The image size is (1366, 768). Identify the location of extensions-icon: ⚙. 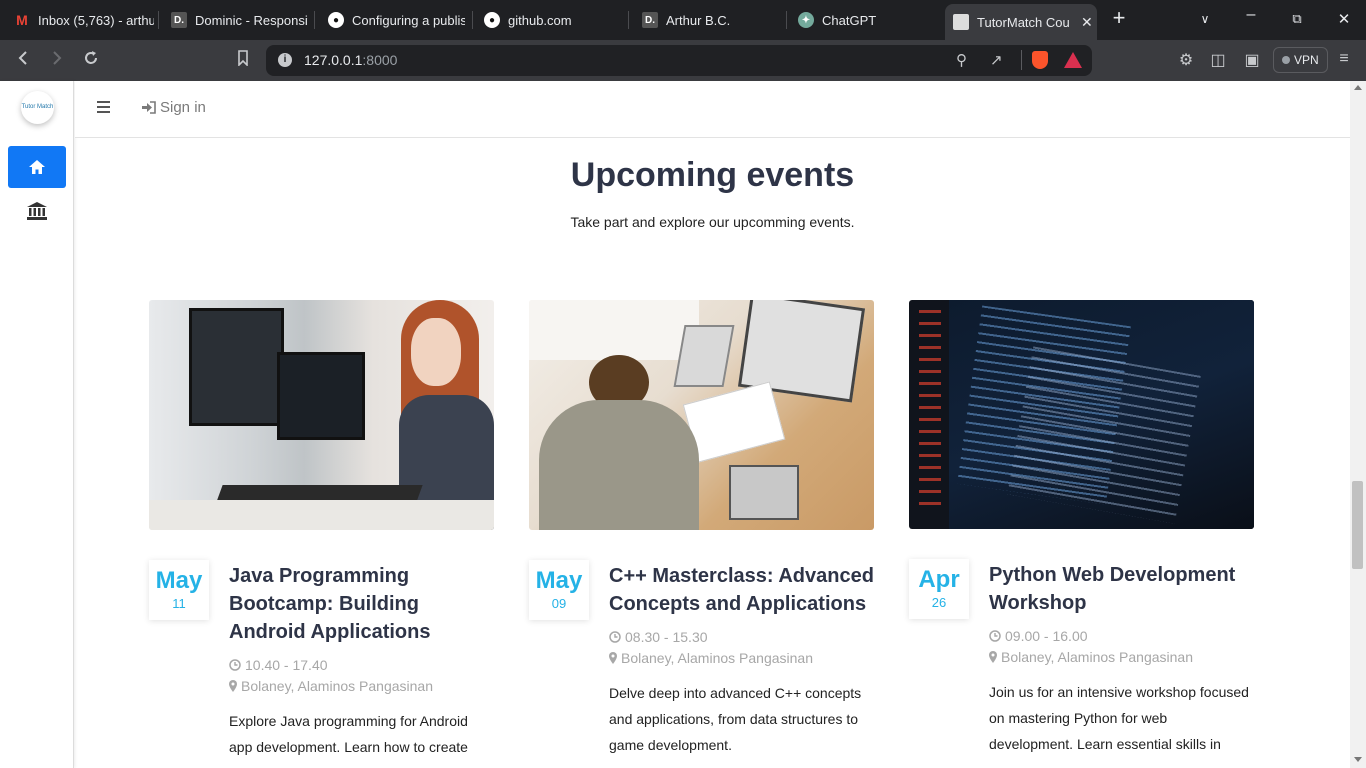
(1186, 60).